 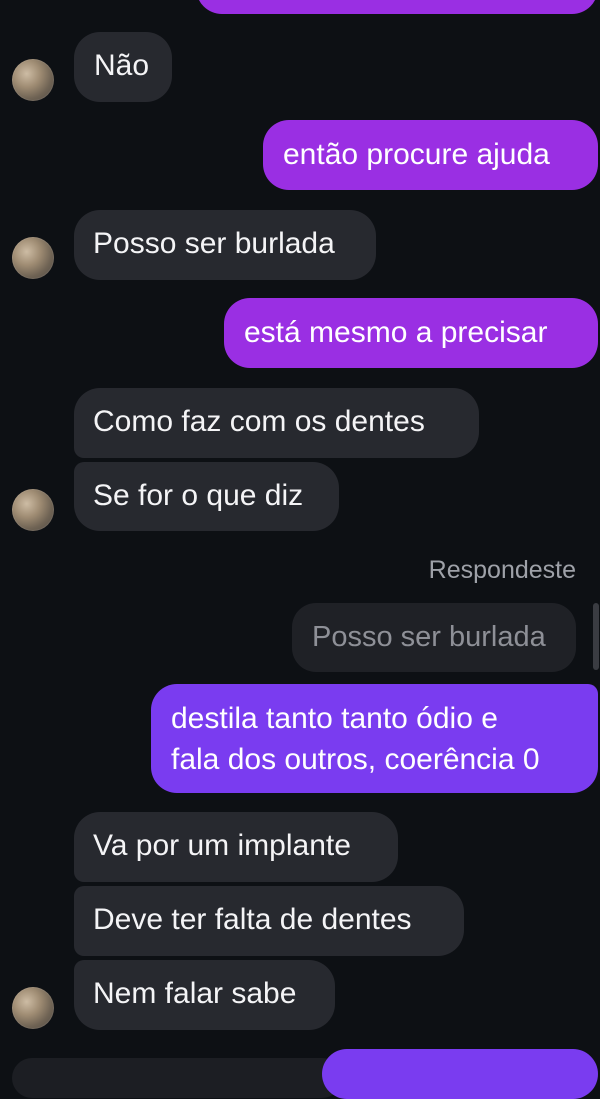 What do you see at coordinates (396, 332) in the screenshot?
I see `message-text: está mesmo a precisar` at bounding box center [396, 332].